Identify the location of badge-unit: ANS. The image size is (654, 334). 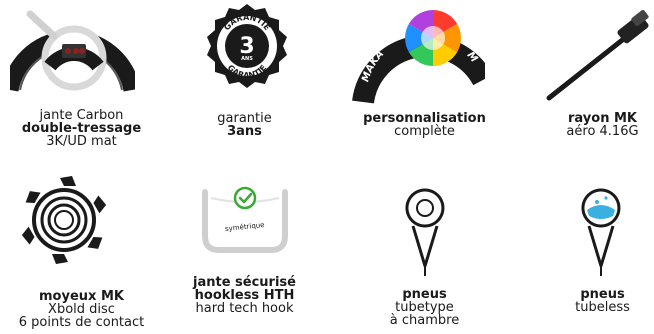
(247, 59).